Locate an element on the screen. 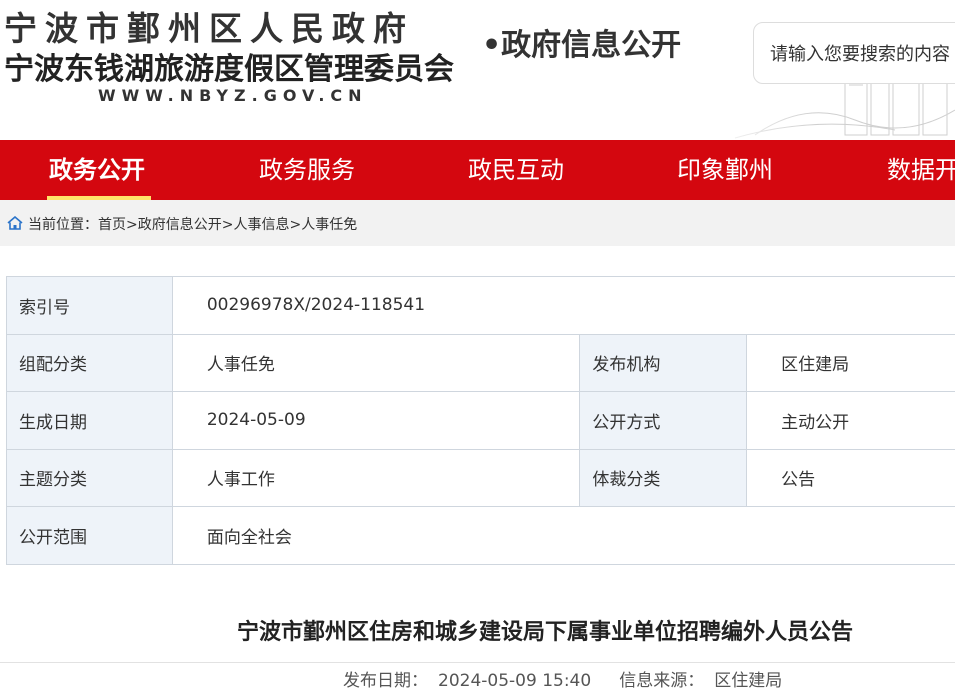  breadcrumb-text: 当前位置：首页>政府信息公开>人事信息>人事任免 is located at coordinates (192, 224).